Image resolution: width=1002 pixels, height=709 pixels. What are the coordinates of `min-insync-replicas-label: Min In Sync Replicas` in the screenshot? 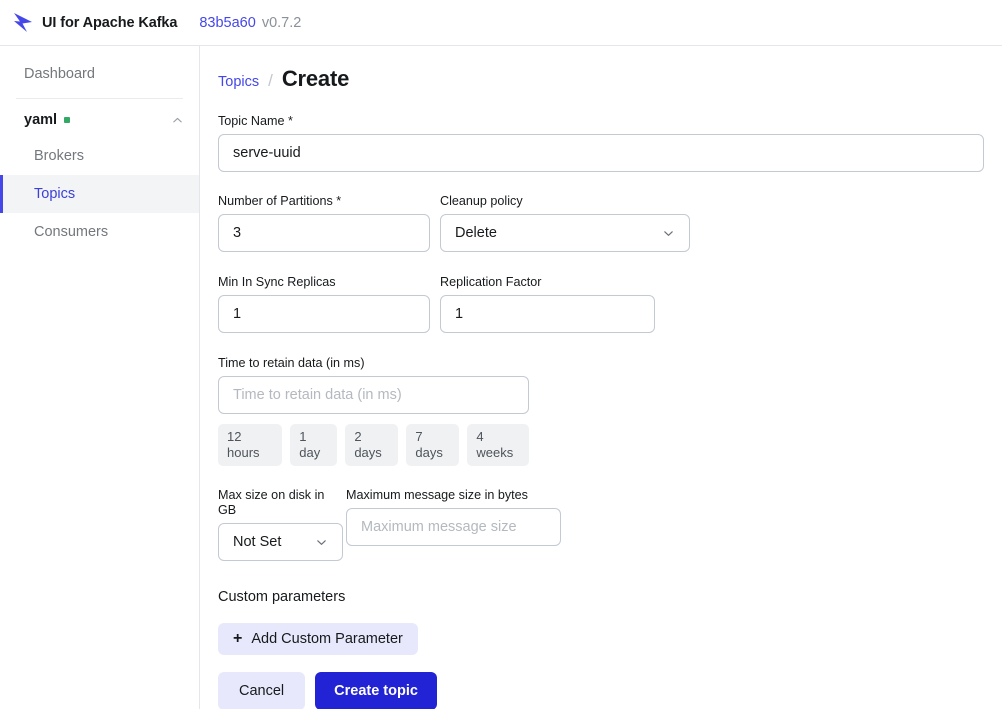 It's located at (277, 282).